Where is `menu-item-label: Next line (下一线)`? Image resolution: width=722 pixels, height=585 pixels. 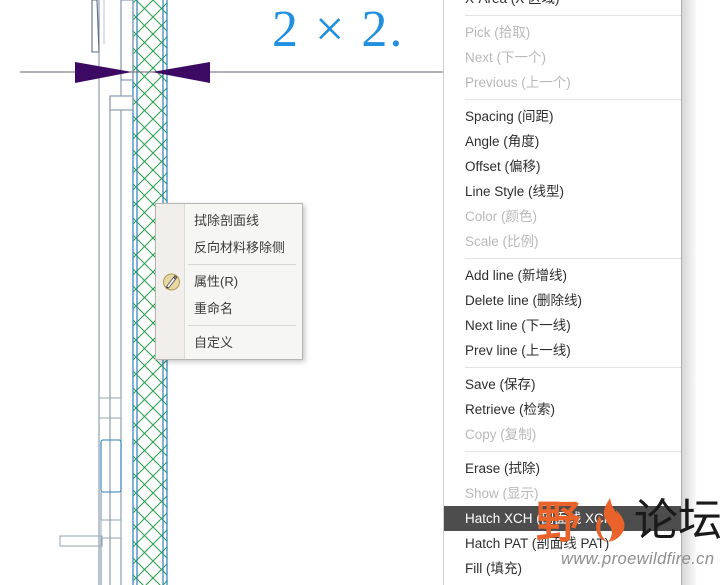
menu-item-label: Next line (下一线) is located at coordinates (518, 325).